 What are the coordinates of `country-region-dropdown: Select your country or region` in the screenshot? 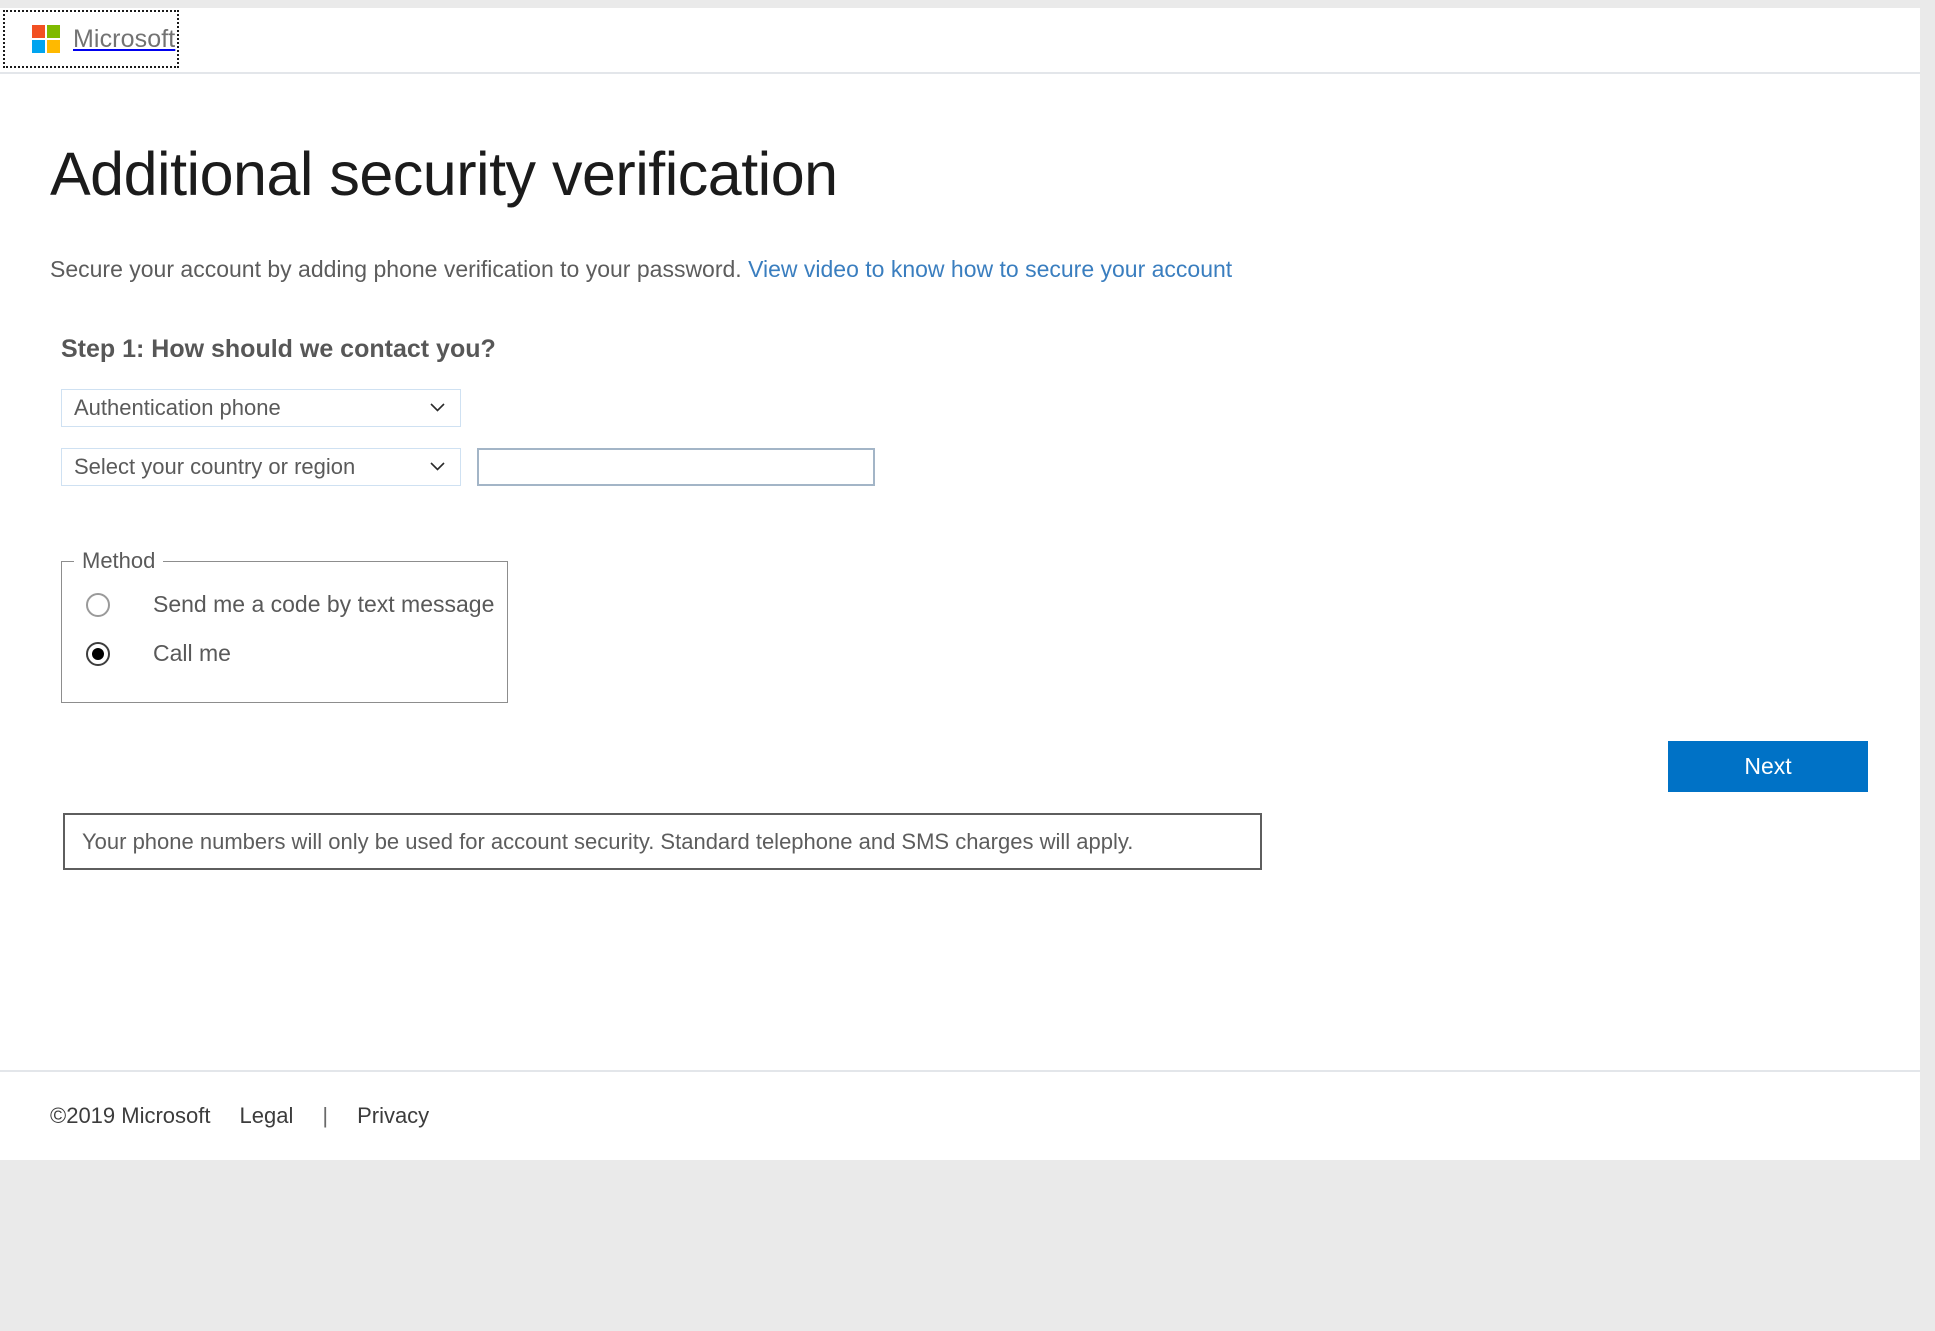 It's located at (261, 467).